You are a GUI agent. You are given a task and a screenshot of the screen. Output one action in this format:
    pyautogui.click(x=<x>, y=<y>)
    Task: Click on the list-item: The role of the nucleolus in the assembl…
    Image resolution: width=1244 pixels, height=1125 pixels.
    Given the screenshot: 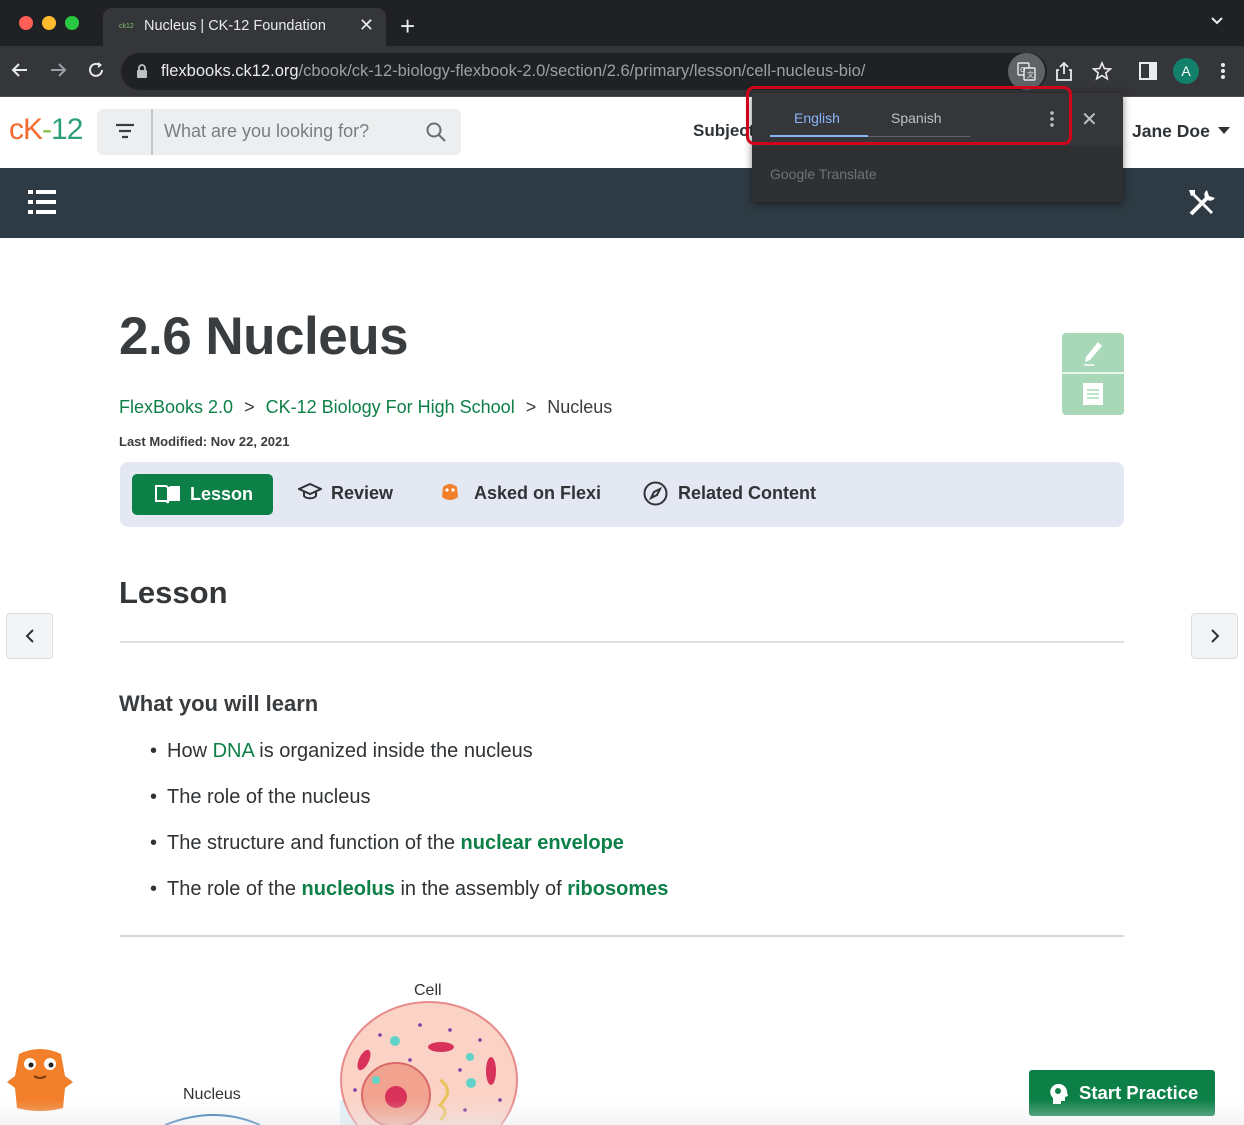 What is the action you would take?
    pyautogui.click(x=409, y=901)
    